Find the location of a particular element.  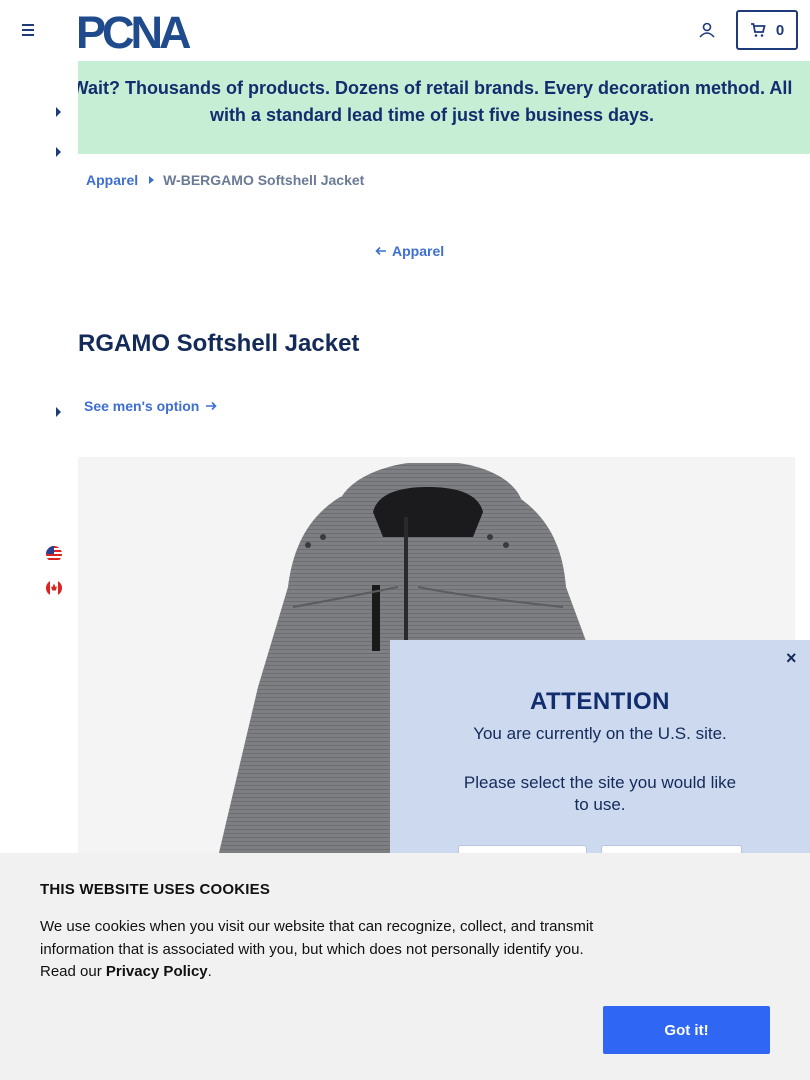

site-header: PCNA 0 is located at coordinates (405, 30).